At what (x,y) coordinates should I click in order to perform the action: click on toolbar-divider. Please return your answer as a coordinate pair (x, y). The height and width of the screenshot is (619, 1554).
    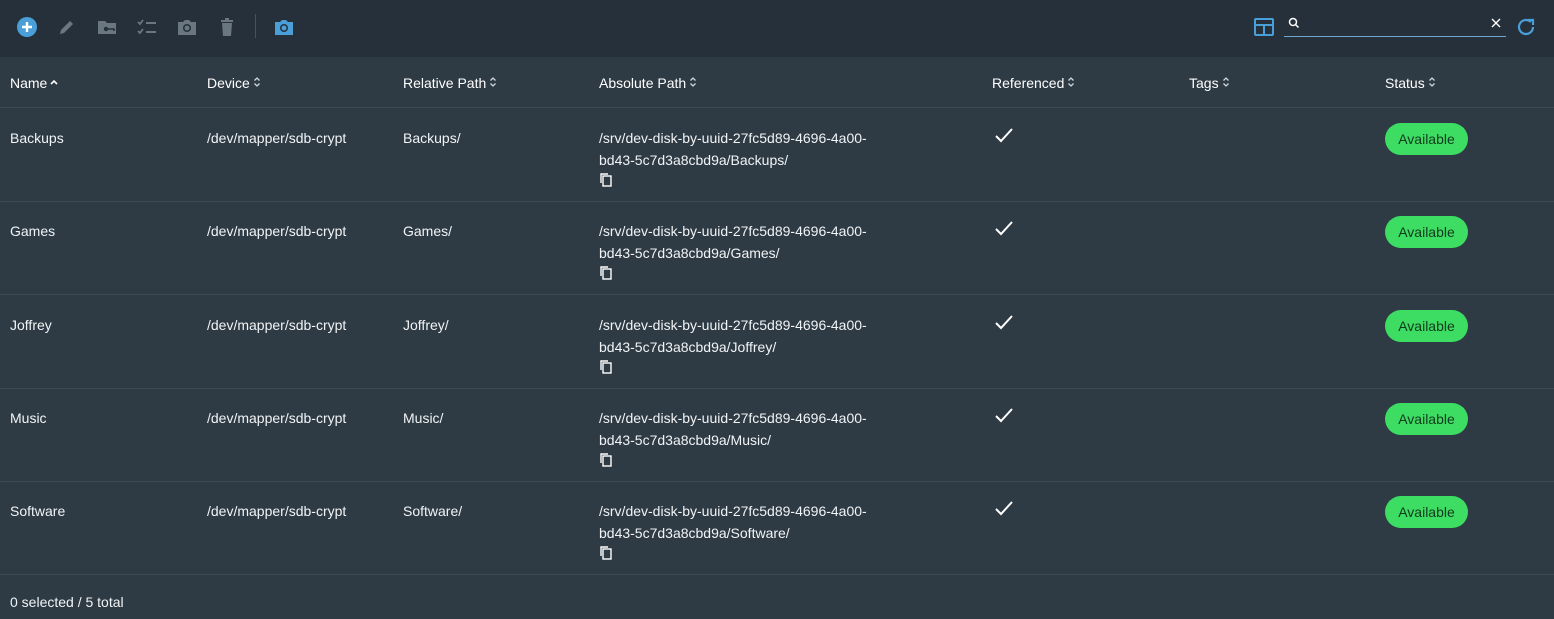
    Looking at the image, I should click on (255, 26).